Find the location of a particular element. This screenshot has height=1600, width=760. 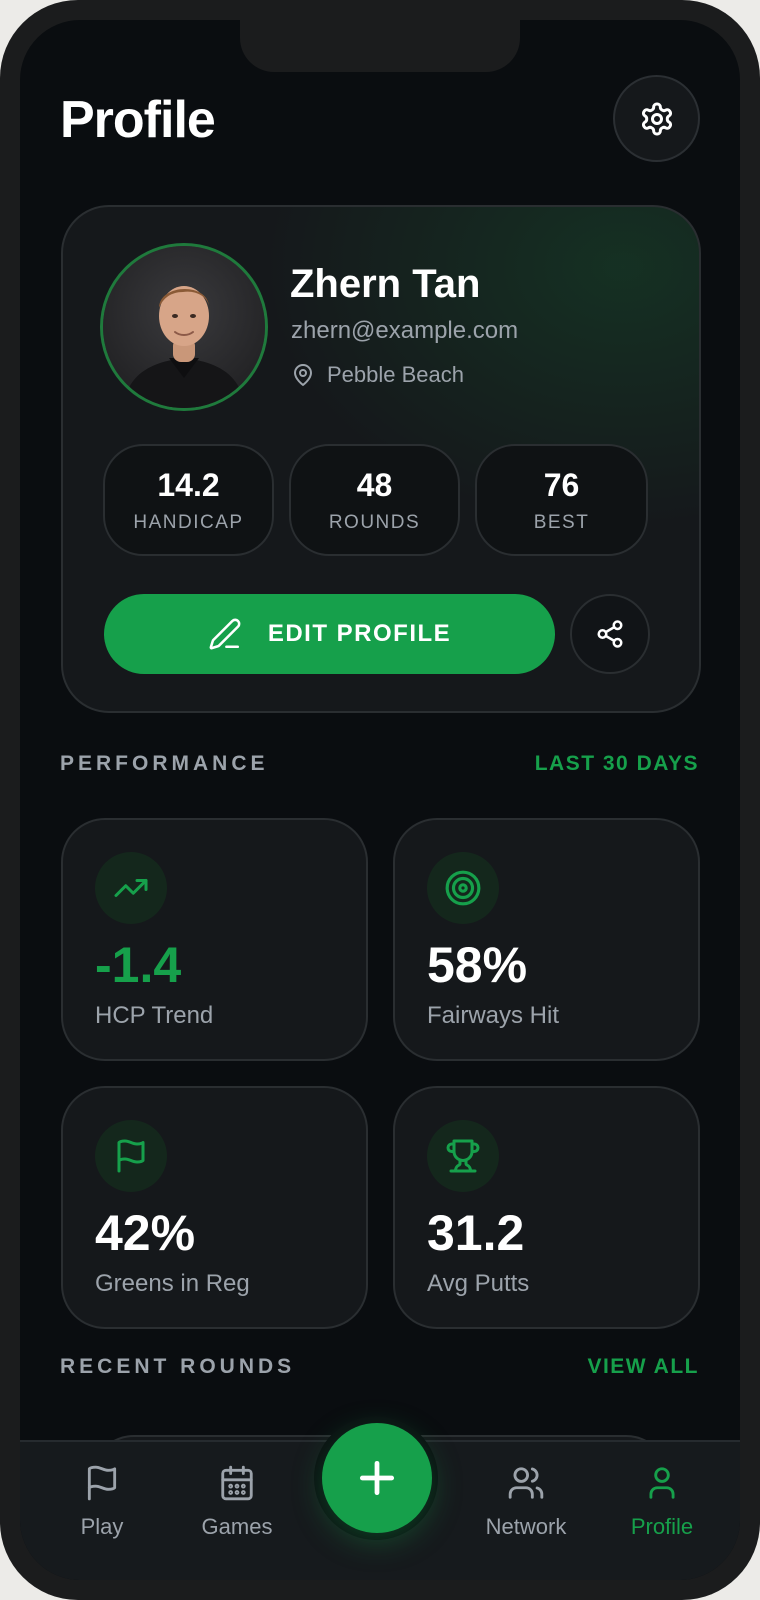

avatar-portrait is located at coordinates (184, 327).